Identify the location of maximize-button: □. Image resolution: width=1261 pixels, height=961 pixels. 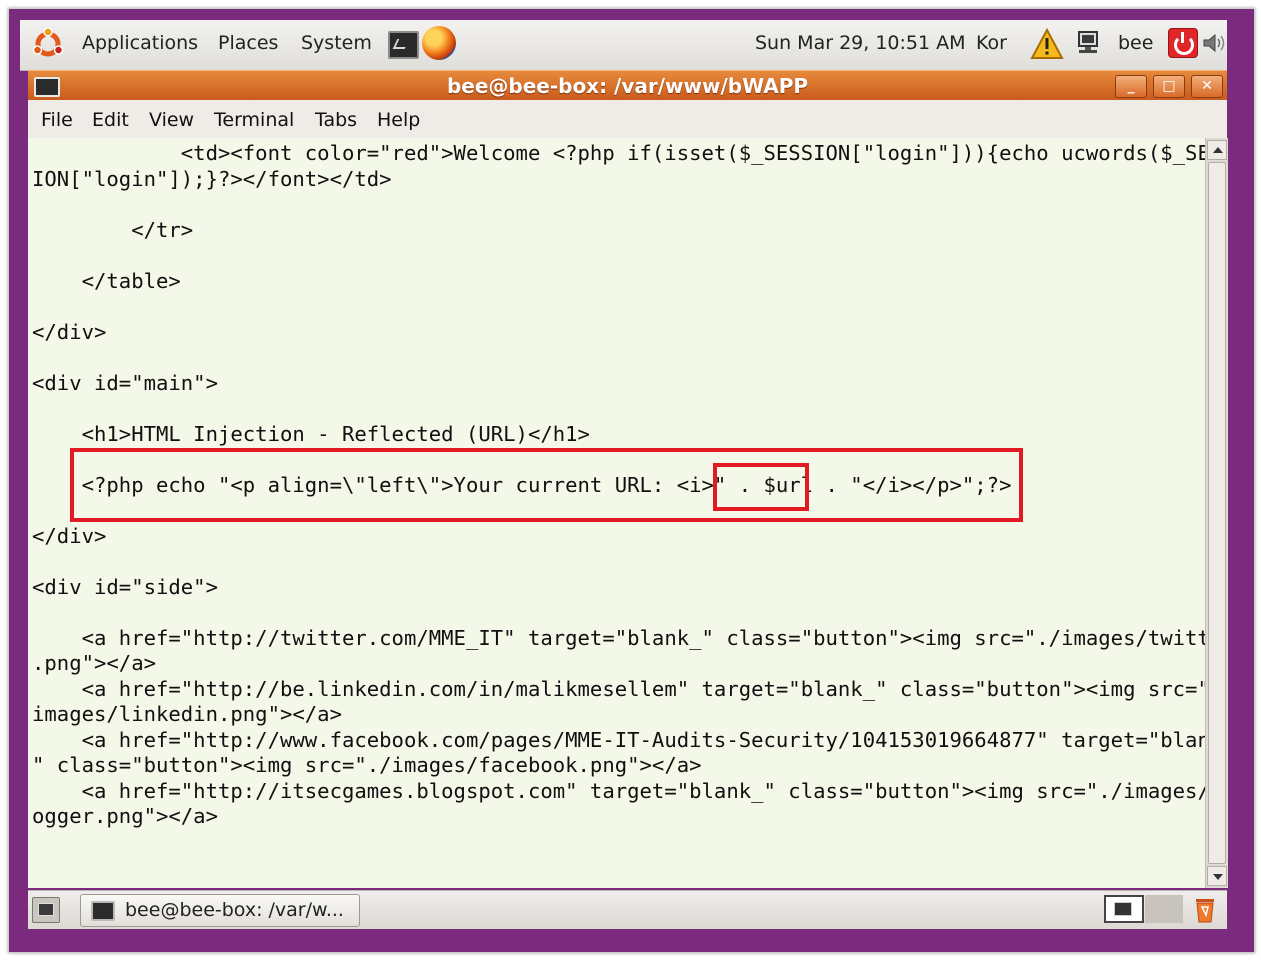
(1169, 86).